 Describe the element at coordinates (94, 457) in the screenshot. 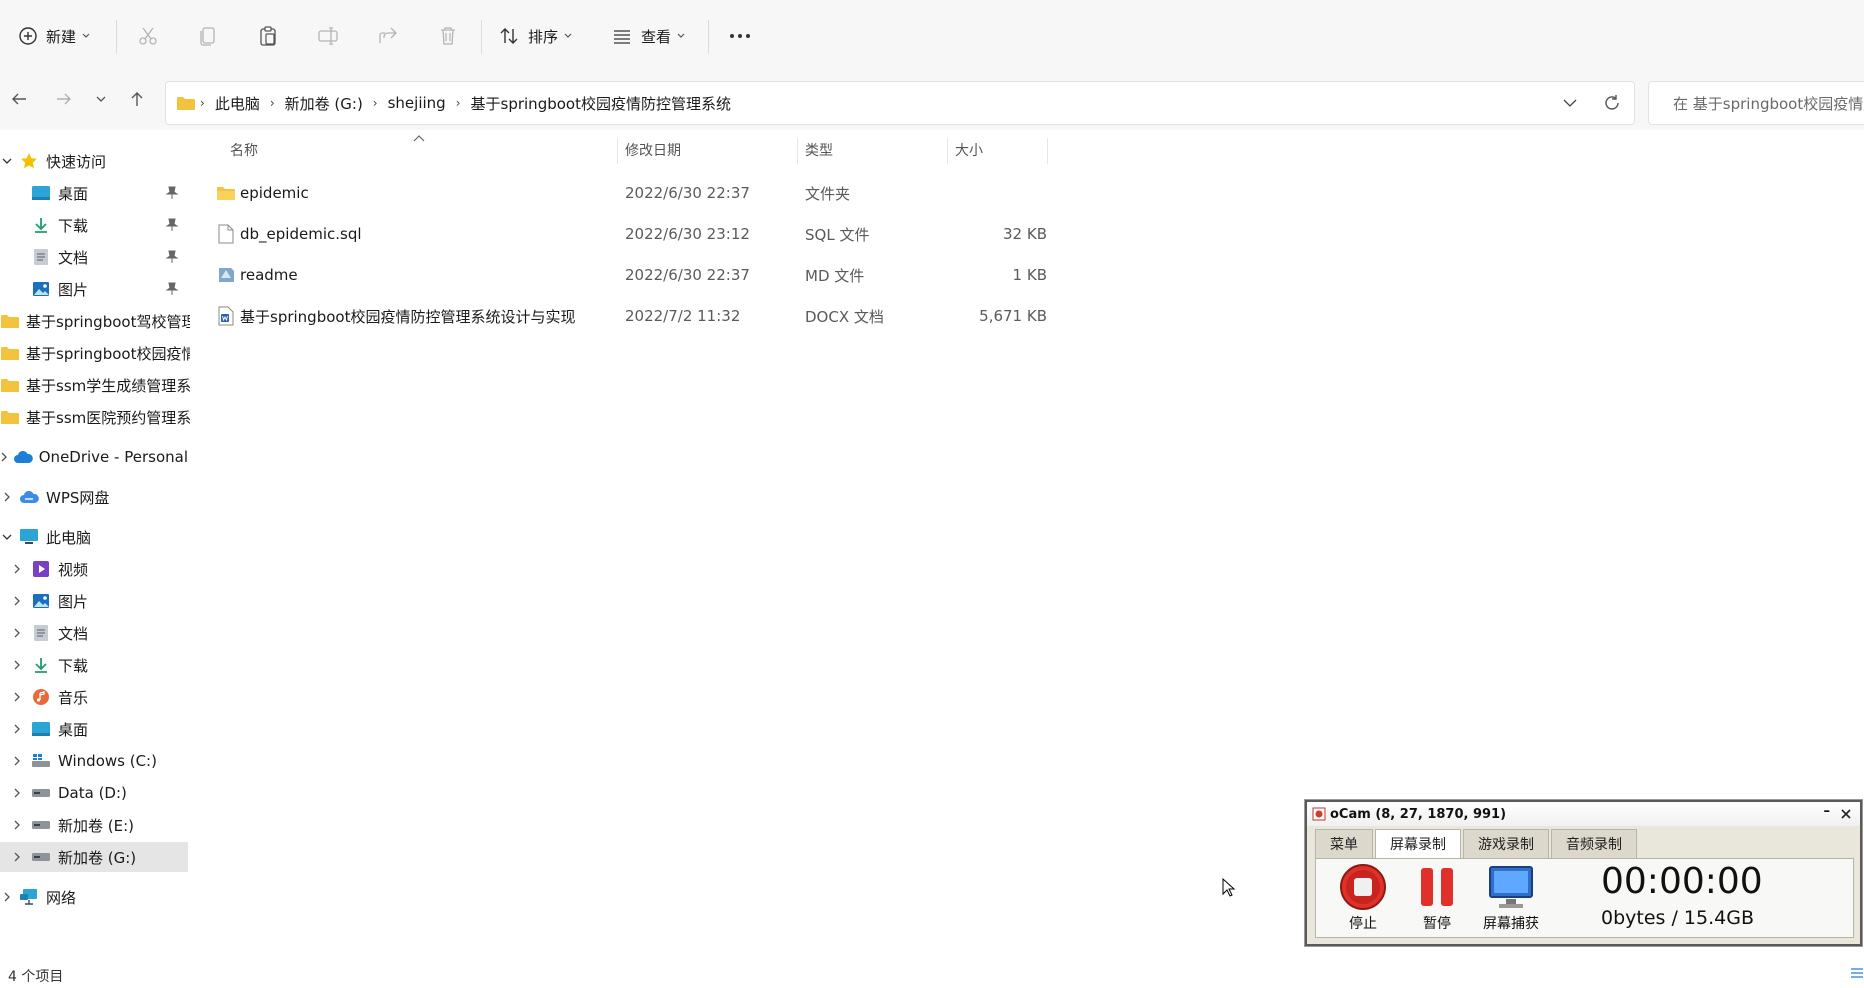

I see `sidebar-item-onedrive: OneDrive - Personal` at that location.